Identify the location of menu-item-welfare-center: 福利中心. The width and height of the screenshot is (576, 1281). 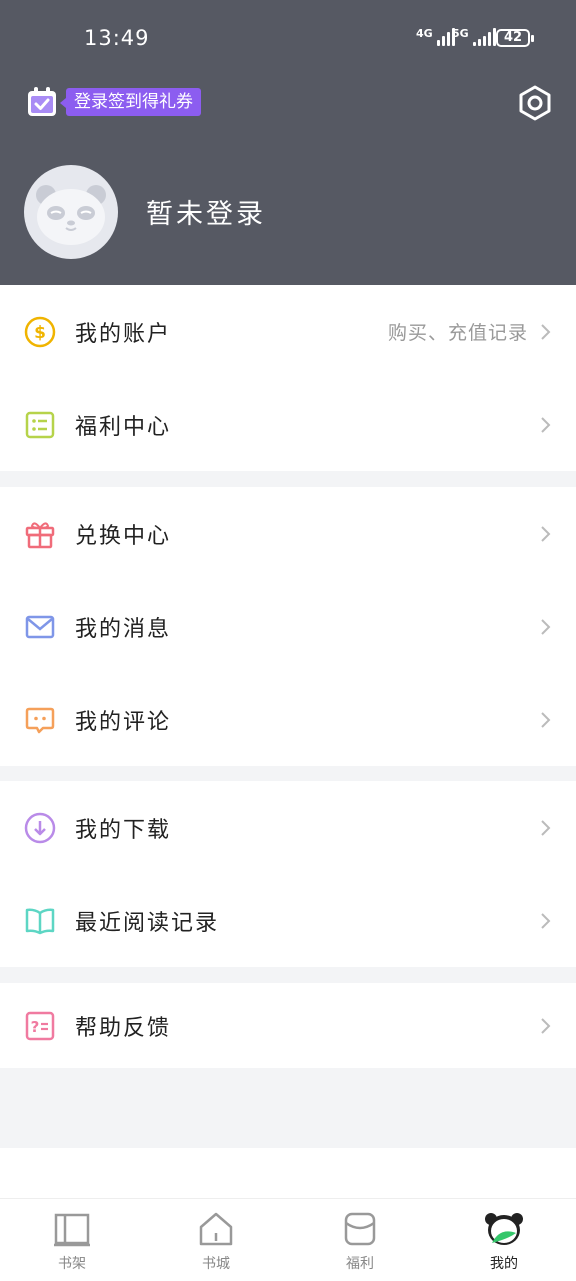
(288, 424).